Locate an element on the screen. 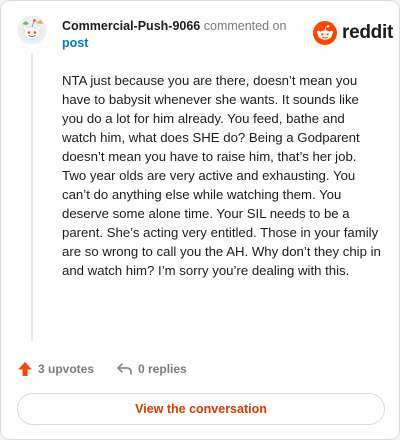  upvote-count: 3 upvotes is located at coordinates (66, 369).